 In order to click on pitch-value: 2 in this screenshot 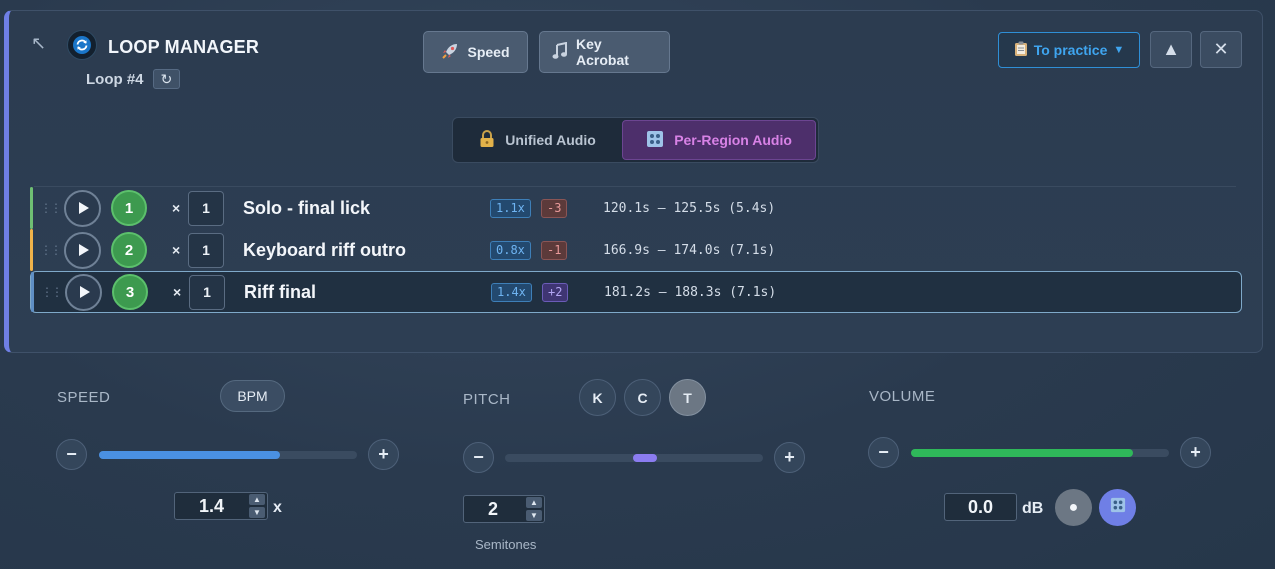, I will do `click(493, 508)`.